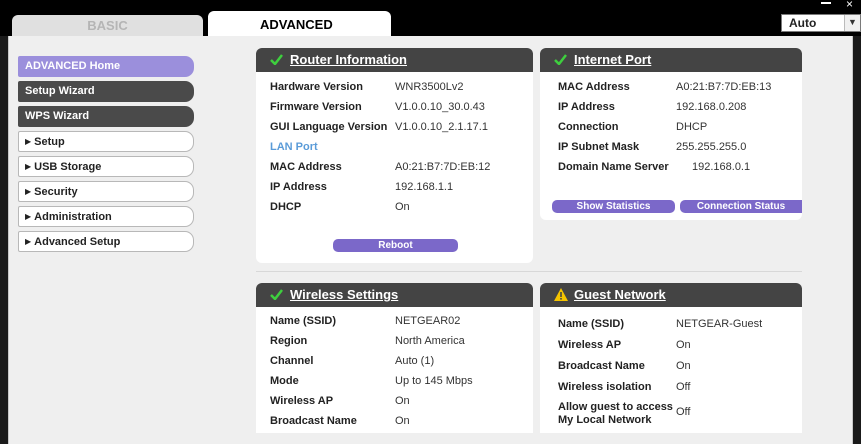 This screenshot has height=444, width=861. What do you see at coordinates (826, 3) in the screenshot?
I see `minimize-icon` at bounding box center [826, 3].